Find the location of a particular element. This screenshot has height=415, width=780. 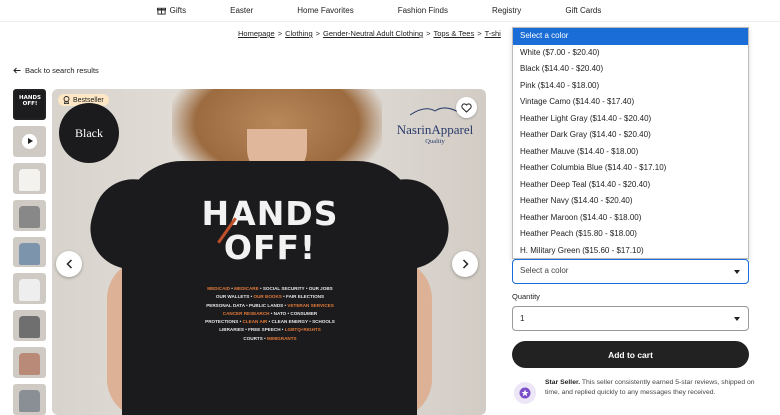

play-icon is located at coordinates (29, 141).